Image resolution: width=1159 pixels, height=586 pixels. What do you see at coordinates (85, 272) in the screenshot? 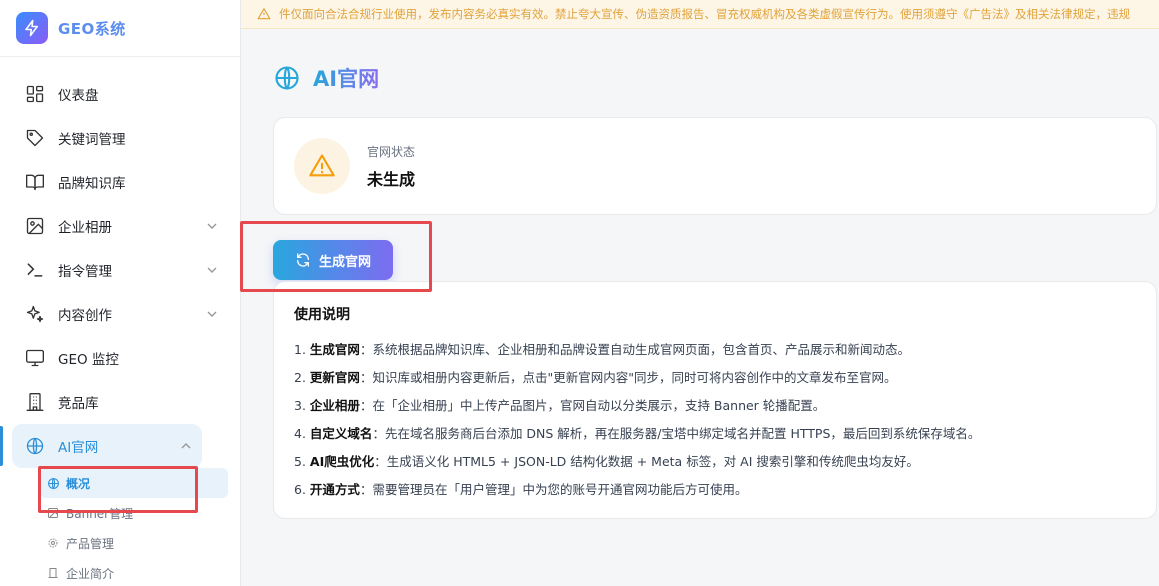
I see `sidebar-item-label: 指令管理` at bounding box center [85, 272].